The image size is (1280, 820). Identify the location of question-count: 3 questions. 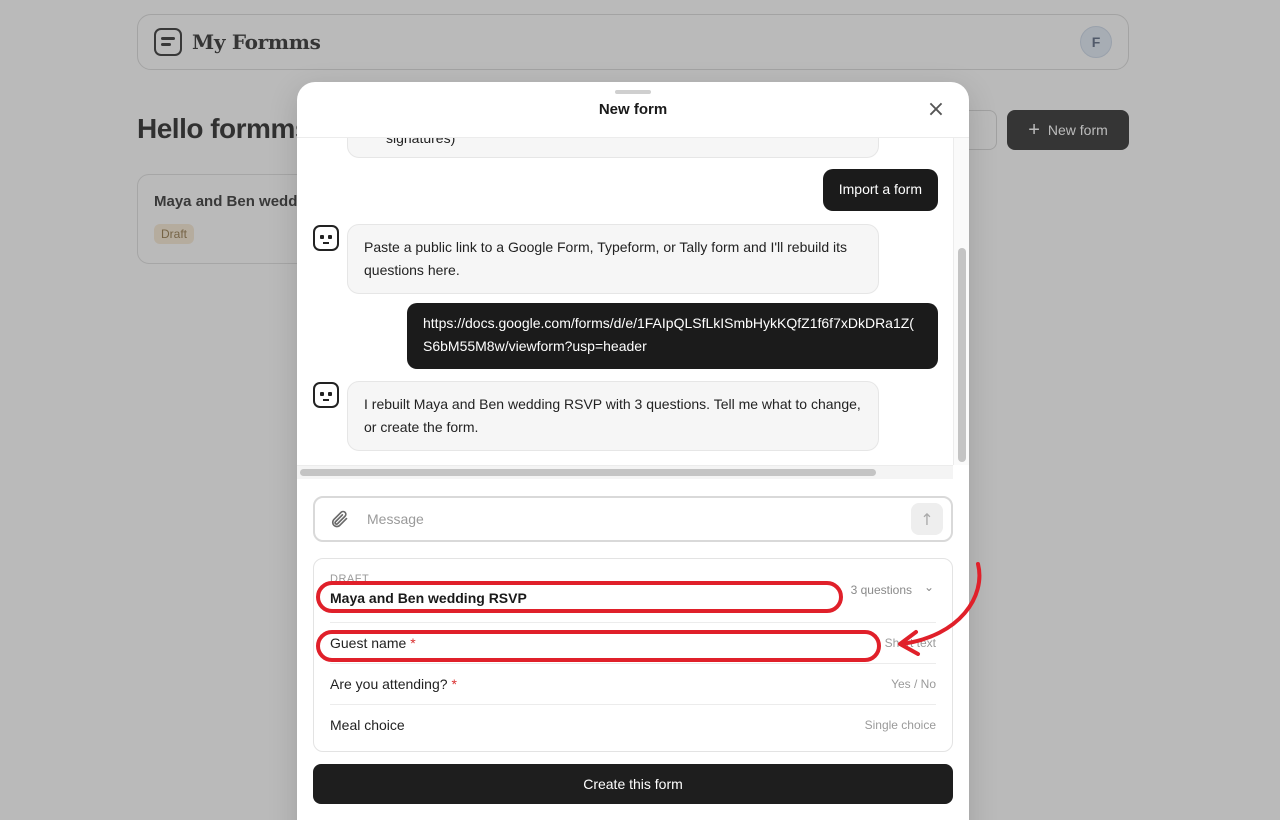
(881, 590).